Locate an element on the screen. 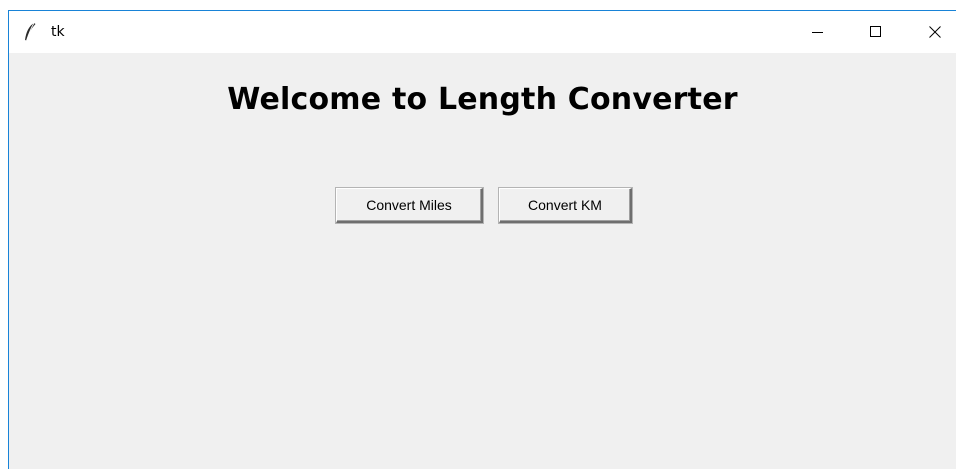 Image resolution: width=956 pixels, height=469 pixels. convert-km-button: Convert KM is located at coordinates (565, 205).